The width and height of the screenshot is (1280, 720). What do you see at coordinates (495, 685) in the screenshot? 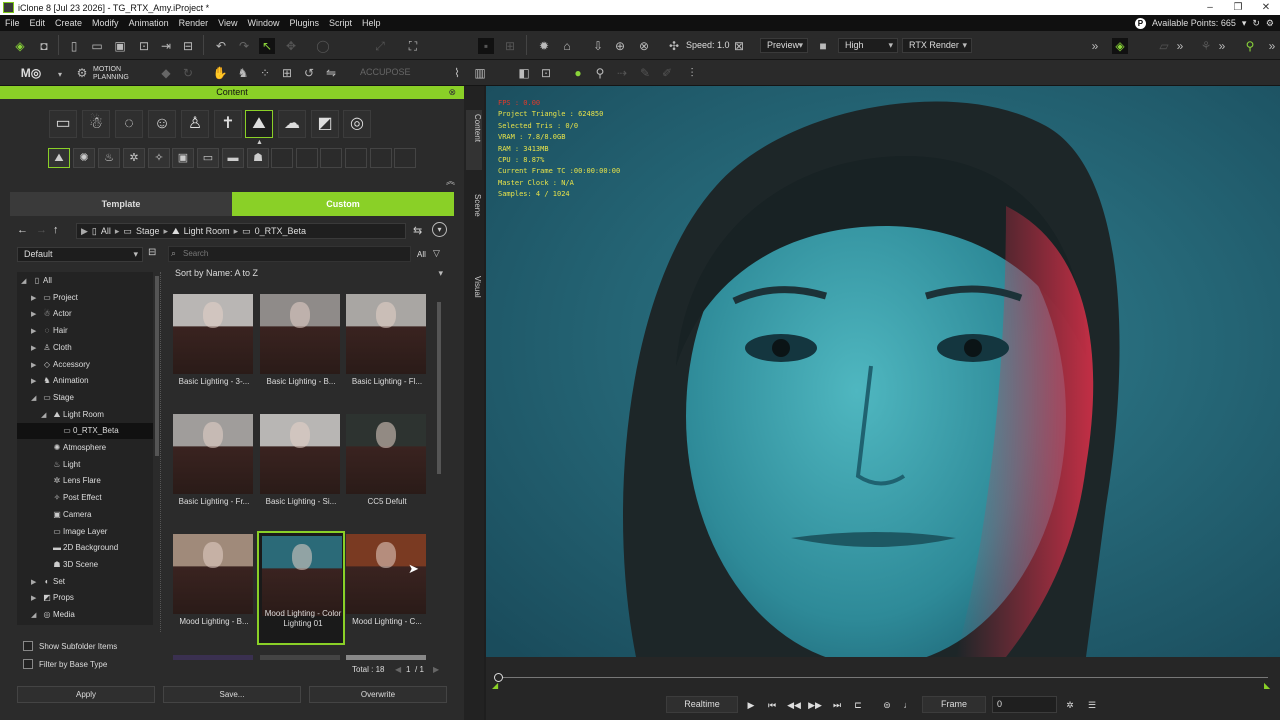
I see `start-marker-icon: ◢` at bounding box center [495, 685].